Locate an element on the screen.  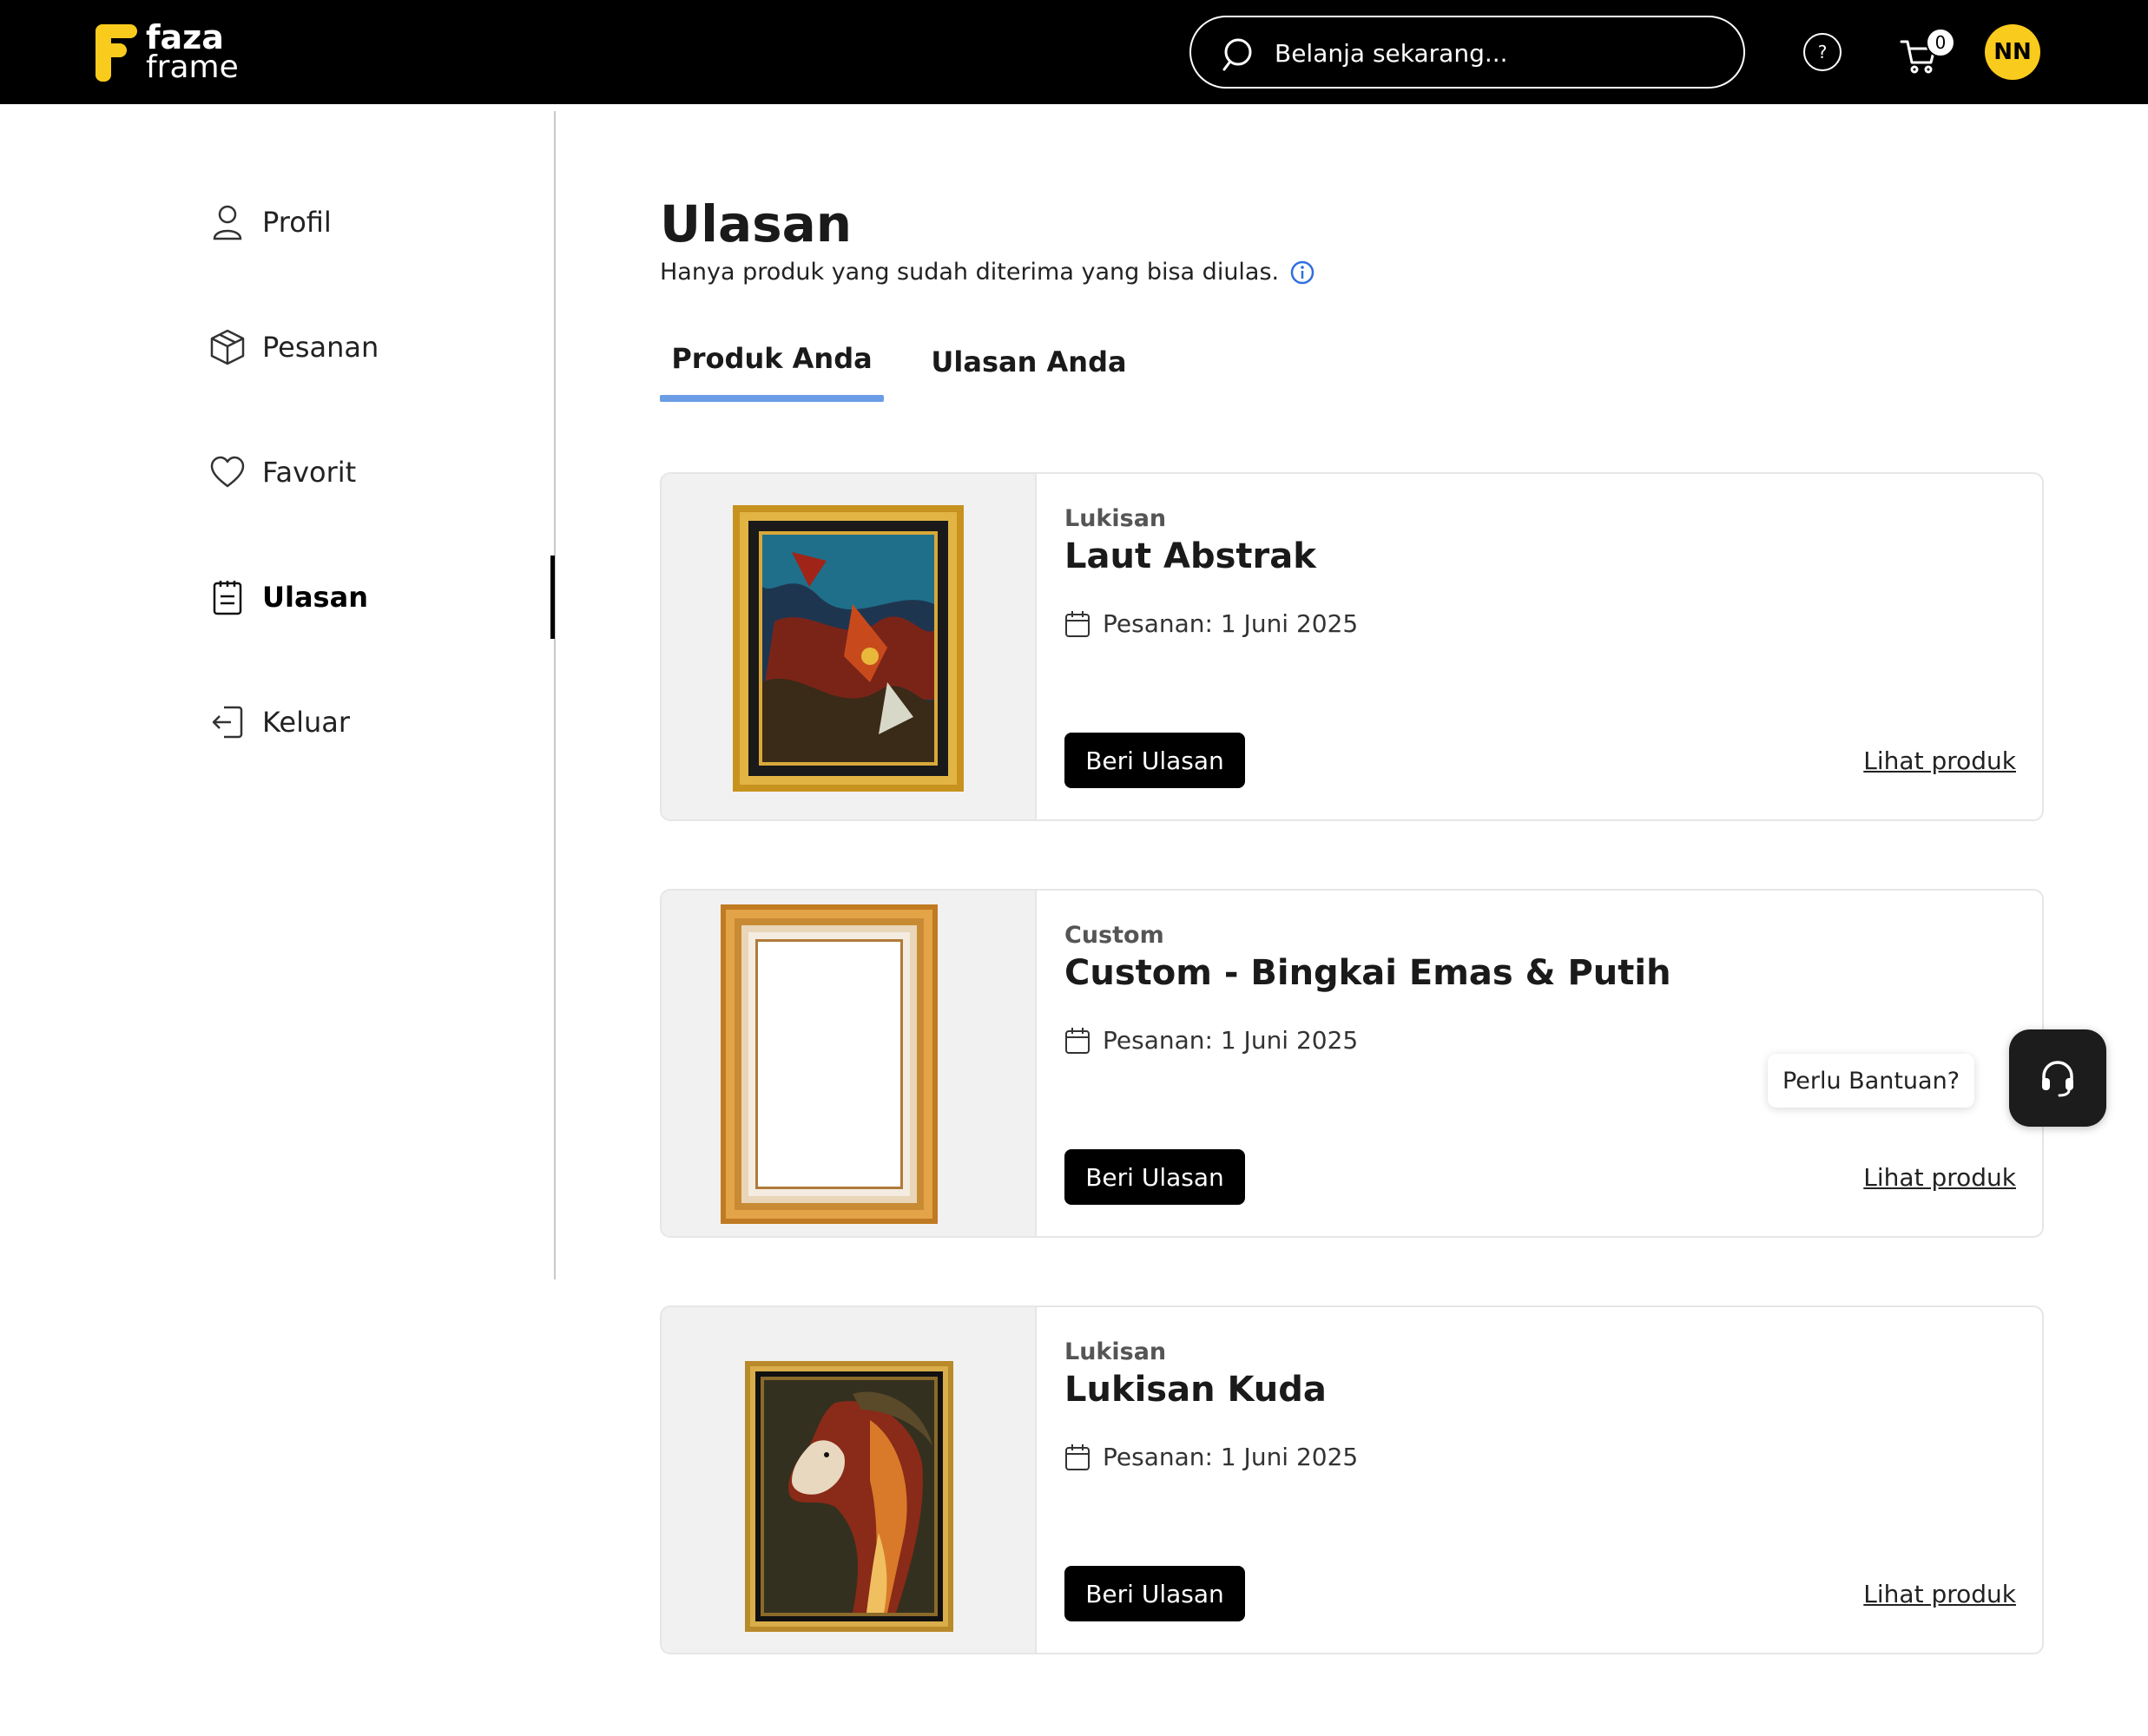
support-chat-button is located at coordinates (2057, 1078).